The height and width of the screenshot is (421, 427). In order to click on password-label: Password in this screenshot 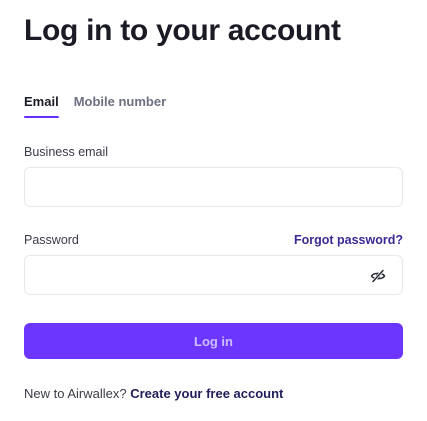, I will do `click(51, 240)`.